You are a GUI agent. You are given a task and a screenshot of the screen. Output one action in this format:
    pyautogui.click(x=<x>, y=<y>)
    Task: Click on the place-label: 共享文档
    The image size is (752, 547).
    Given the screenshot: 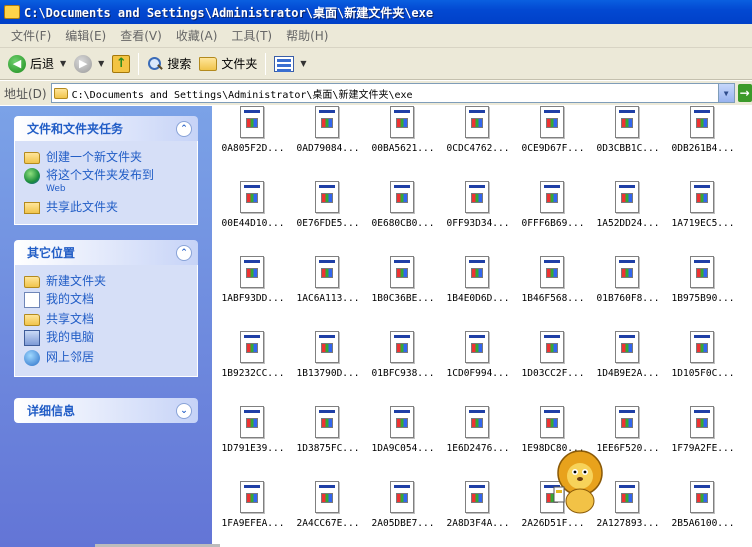 What is the action you would take?
    pyautogui.click(x=70, y=319)
    